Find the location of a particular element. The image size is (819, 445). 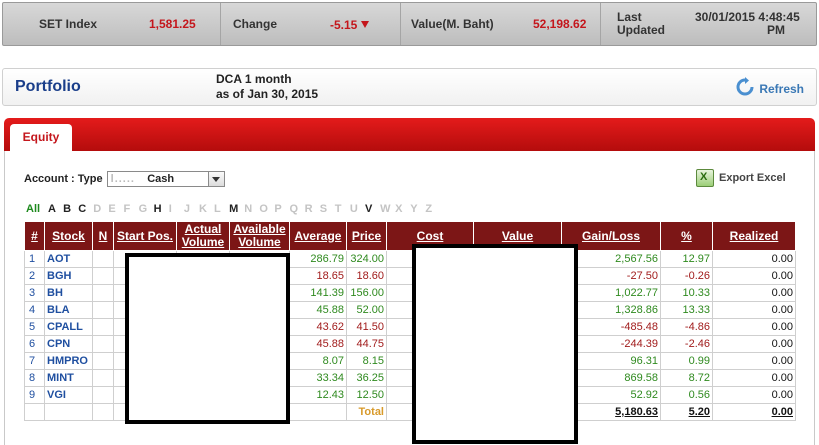

market-price: 44.75 is located at coordinates (366, 344).